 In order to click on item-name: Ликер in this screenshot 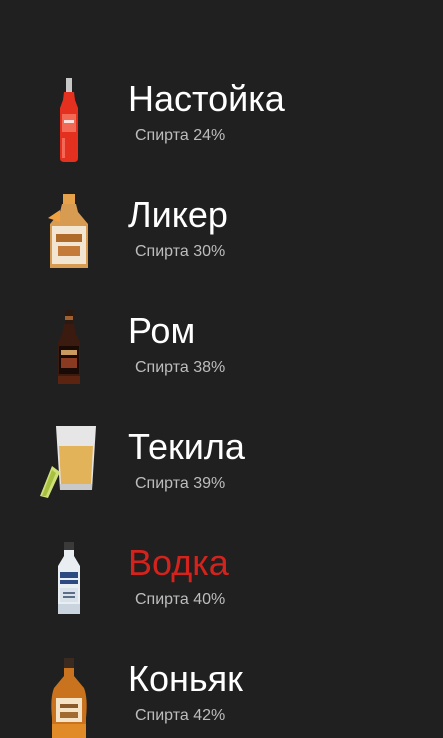, I will do `click(178, 214)`.